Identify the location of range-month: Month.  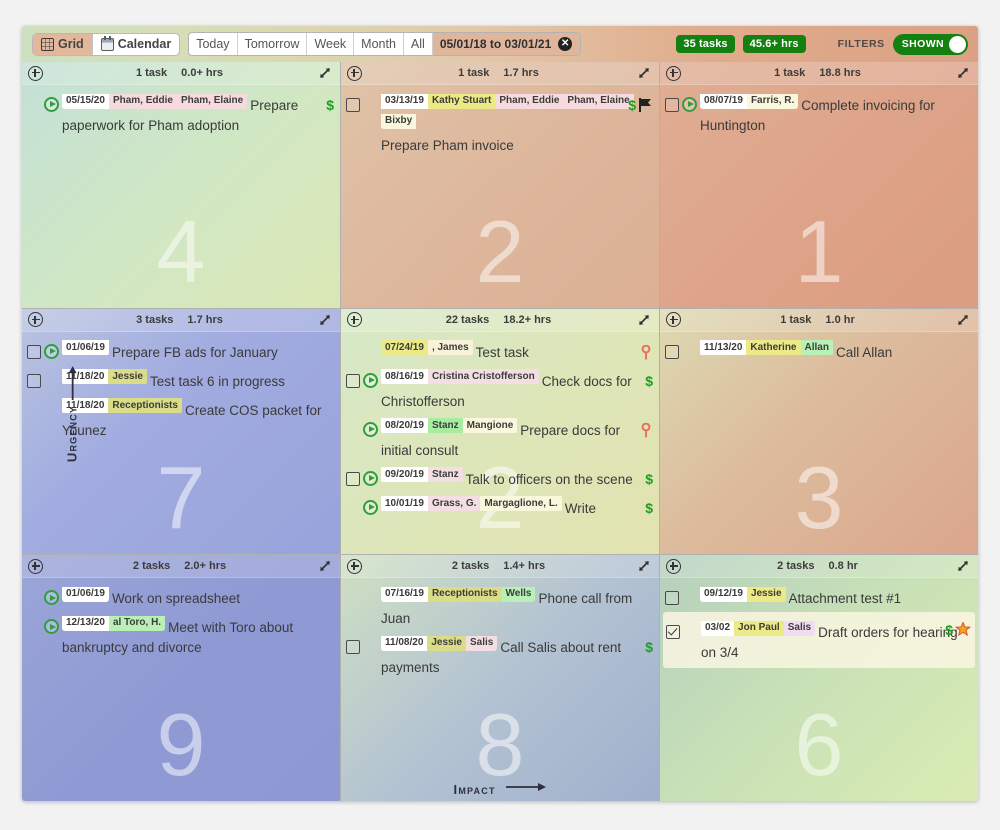
(379, 44).